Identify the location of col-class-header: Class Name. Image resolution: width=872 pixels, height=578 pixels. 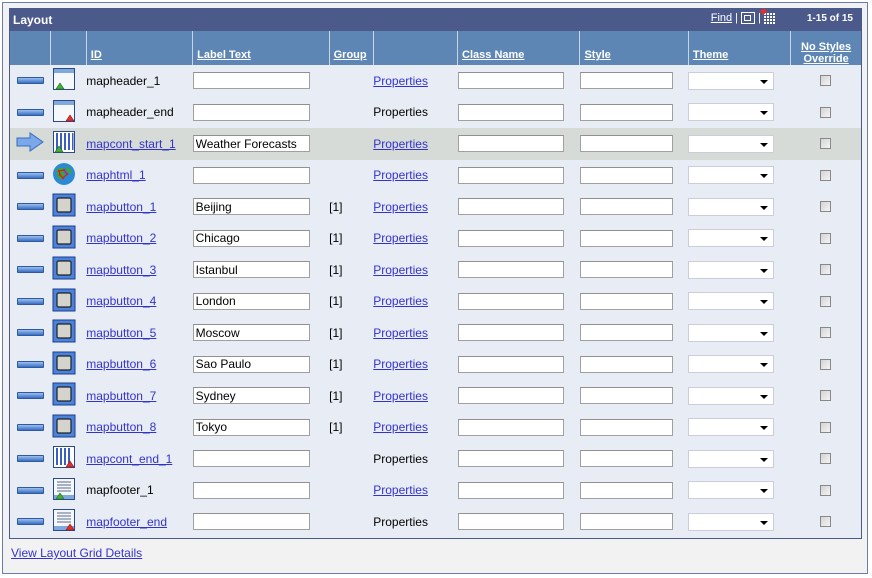
(519, 48).